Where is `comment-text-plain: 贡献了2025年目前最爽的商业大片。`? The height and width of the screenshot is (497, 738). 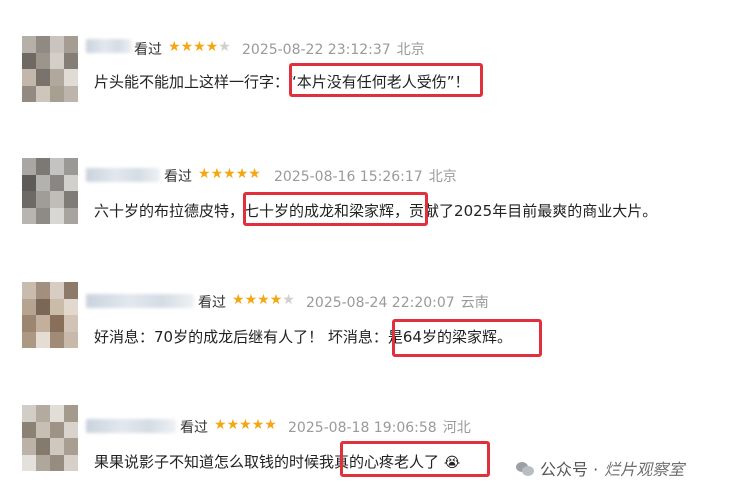 comment-text-plain: 贡献了2025年目前最爽的商业大片。 is located at coordinates (533, 211).